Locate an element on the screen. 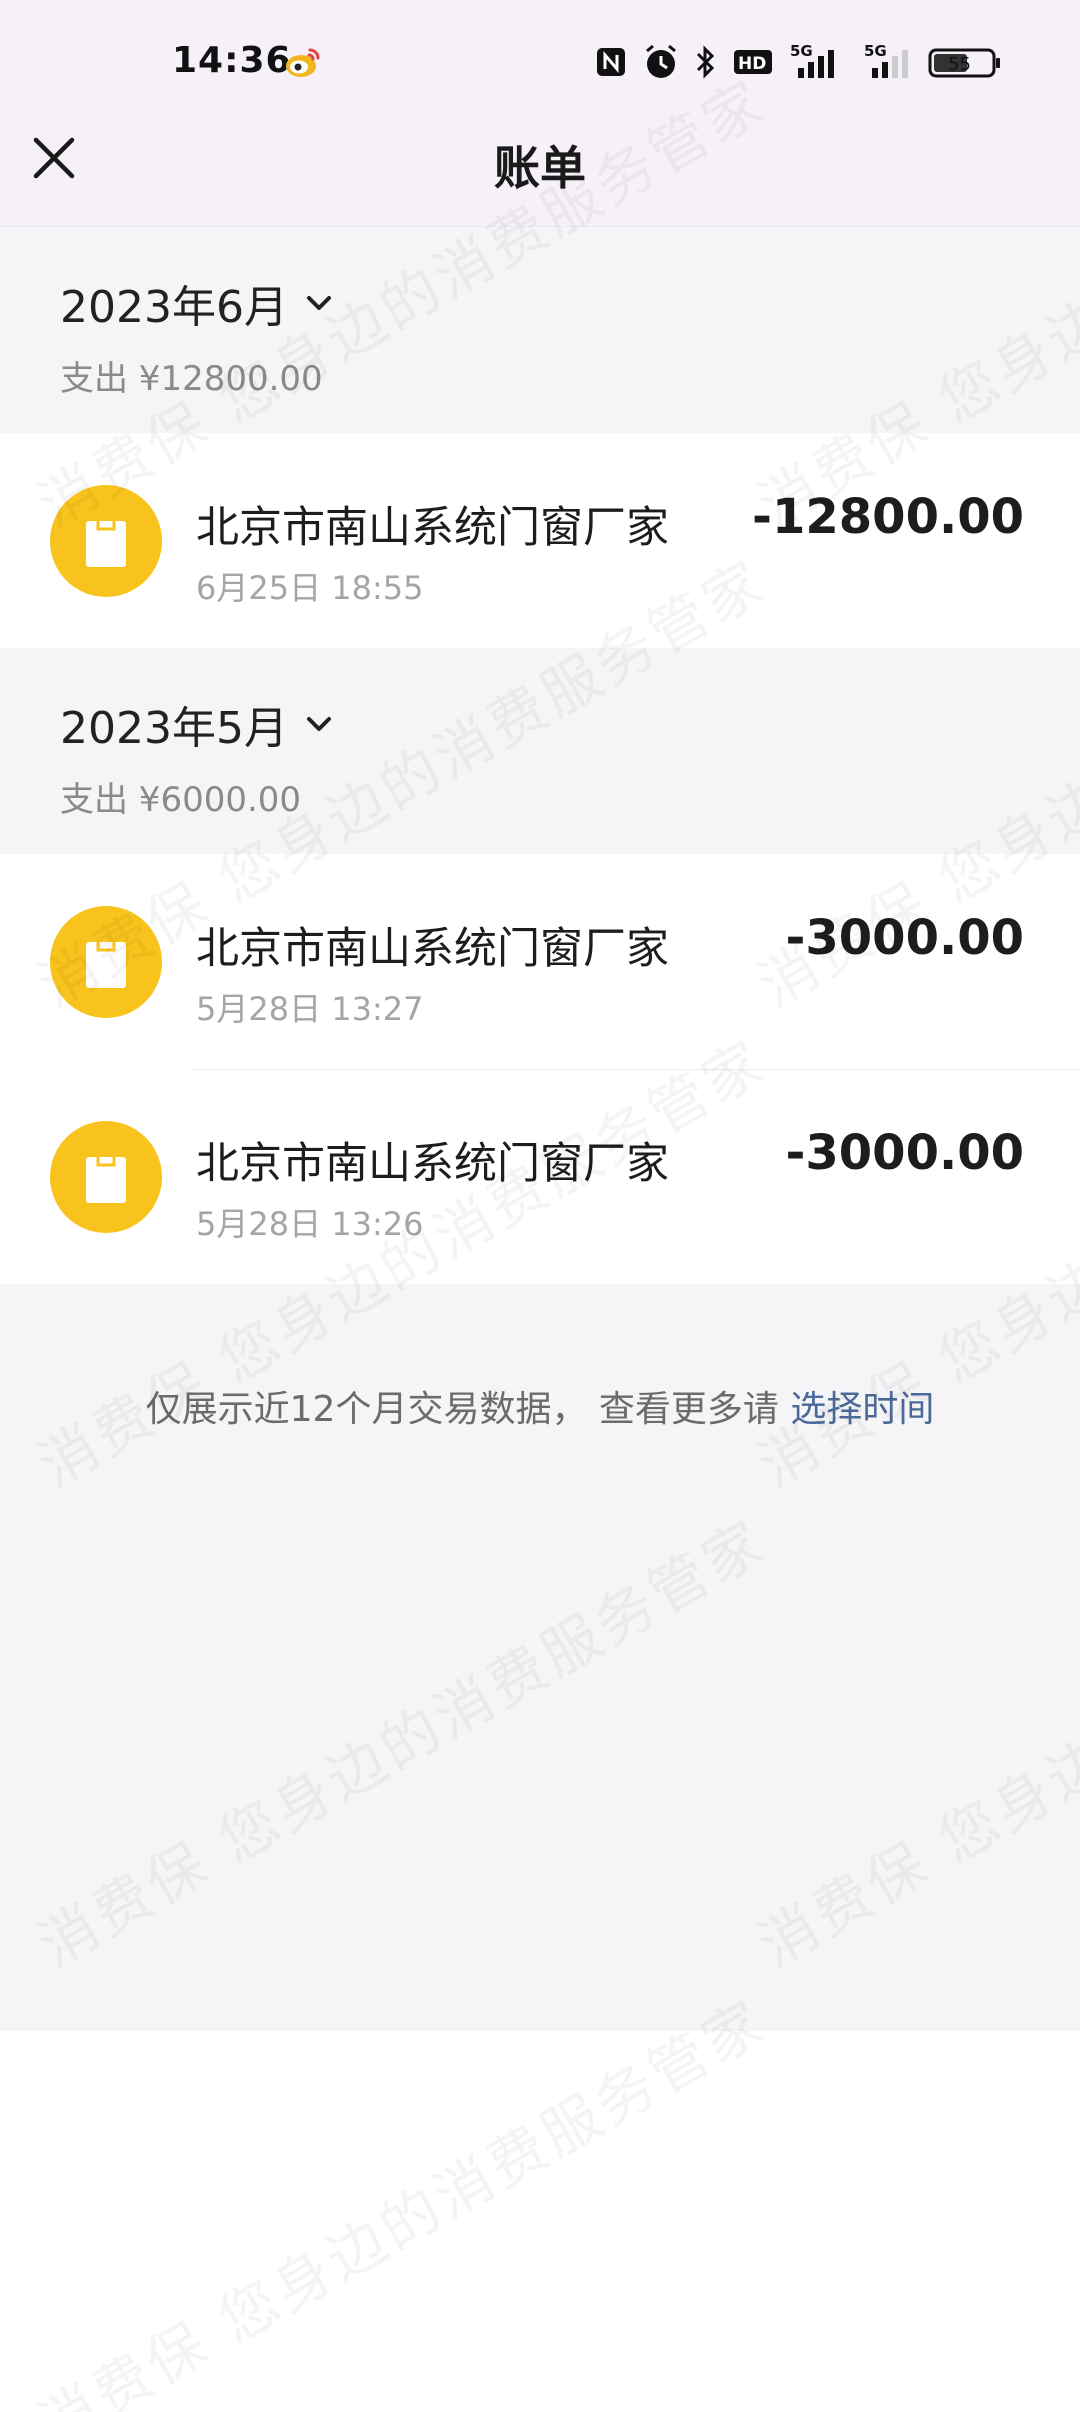 Image resolution: width=1080 pixels, height=2412 pixels. alarm-icon is located at coordinates (661, 61).